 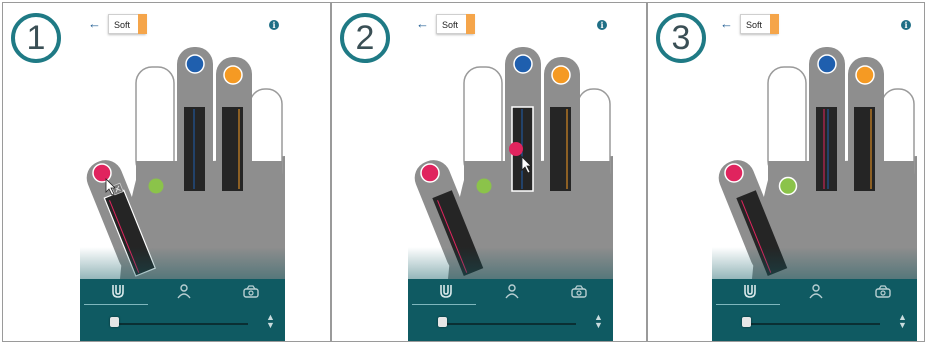 I want to click on step-badge: 2, so click(x=365, y=38).